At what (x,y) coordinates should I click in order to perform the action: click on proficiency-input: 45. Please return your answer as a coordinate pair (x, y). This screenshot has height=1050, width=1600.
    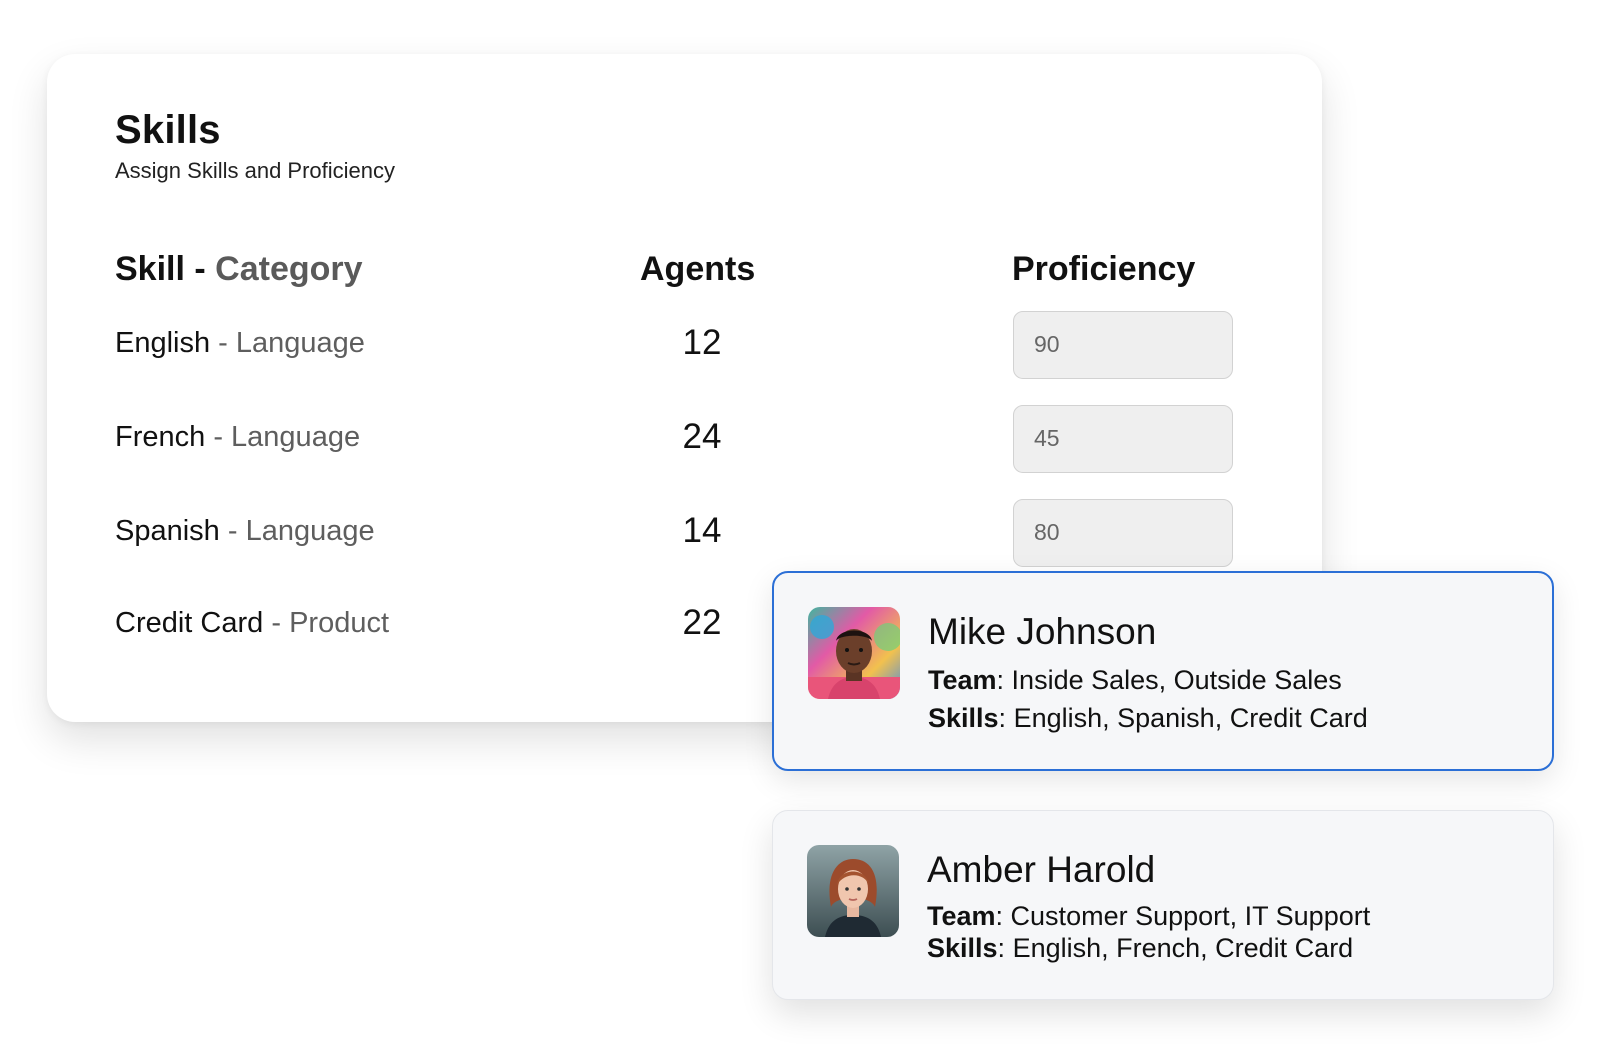
    Looking at the image, I should click on (1123, 439).